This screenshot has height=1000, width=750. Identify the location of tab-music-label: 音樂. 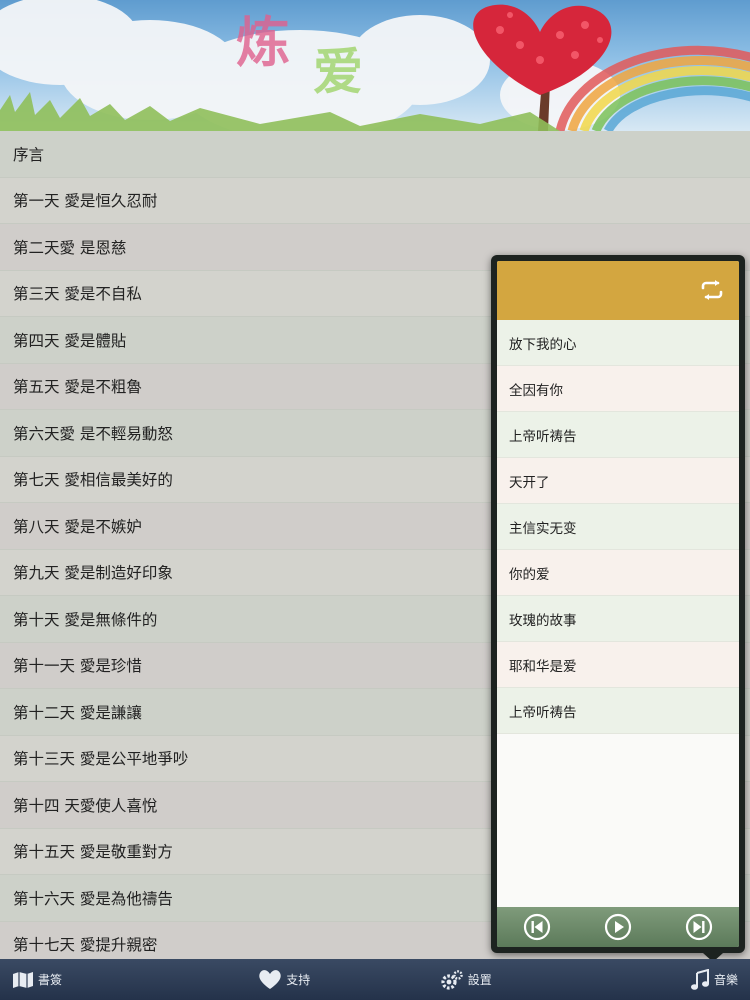
(725, 980).